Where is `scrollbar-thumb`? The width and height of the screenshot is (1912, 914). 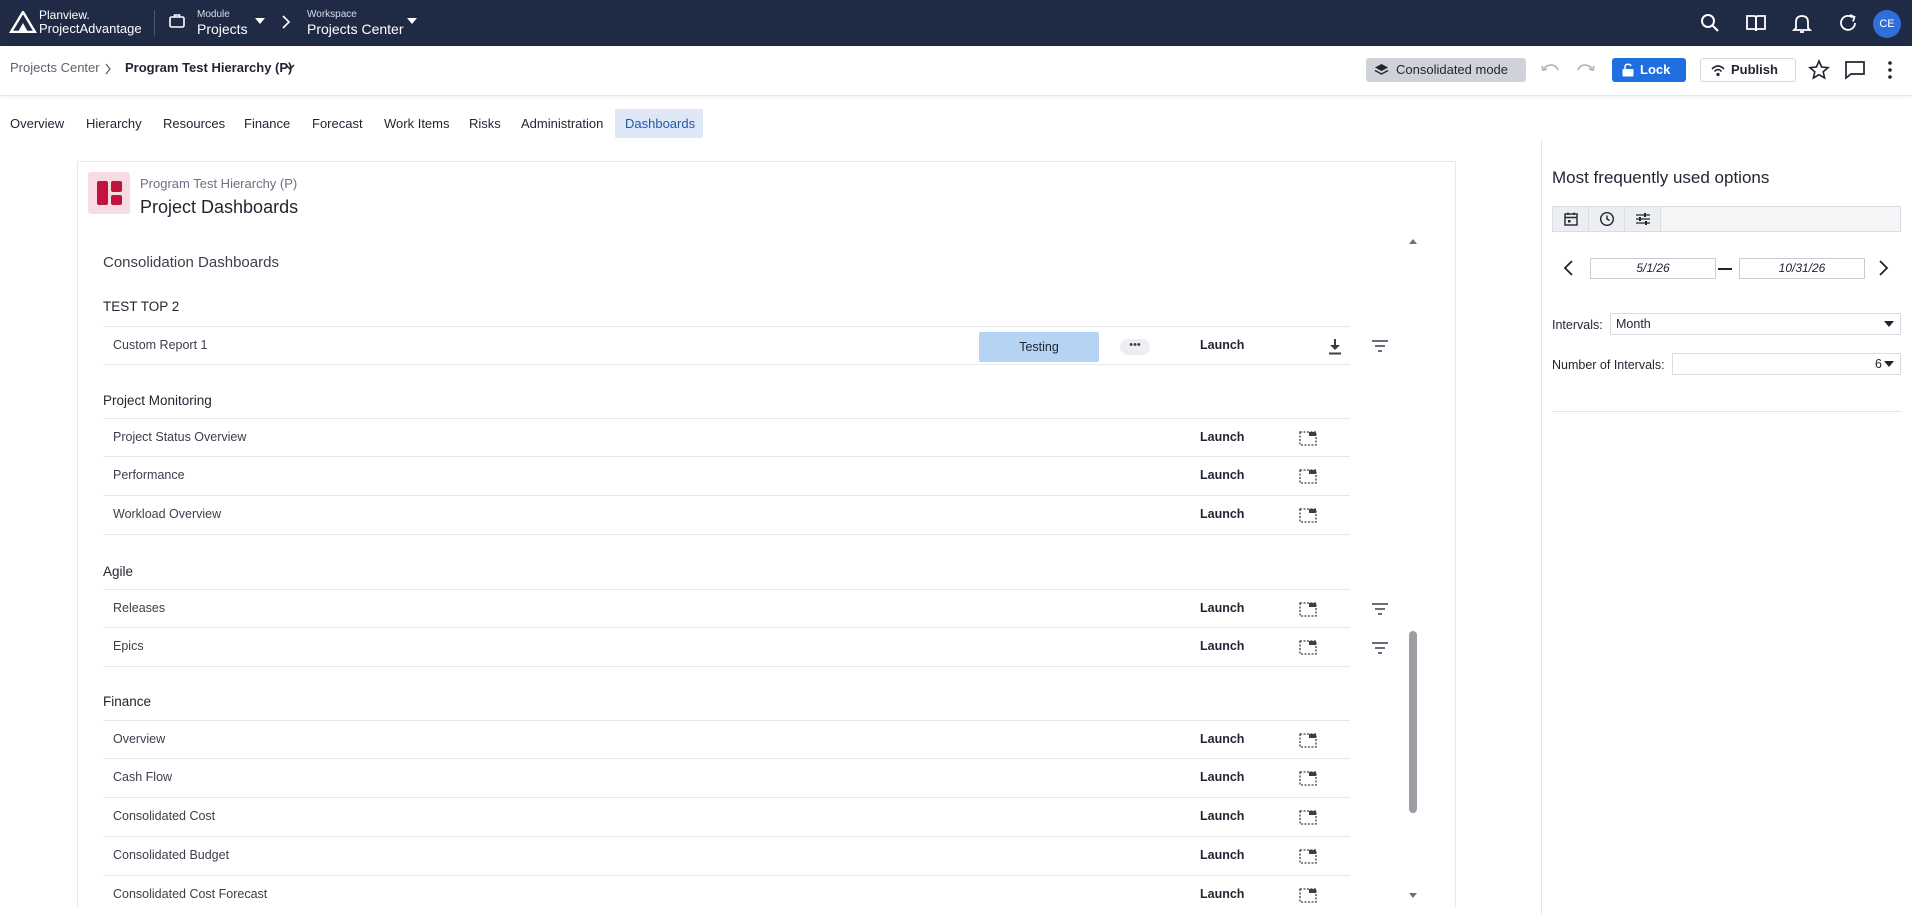 scrollbar-thumb is located at coordinates (1413, 722).